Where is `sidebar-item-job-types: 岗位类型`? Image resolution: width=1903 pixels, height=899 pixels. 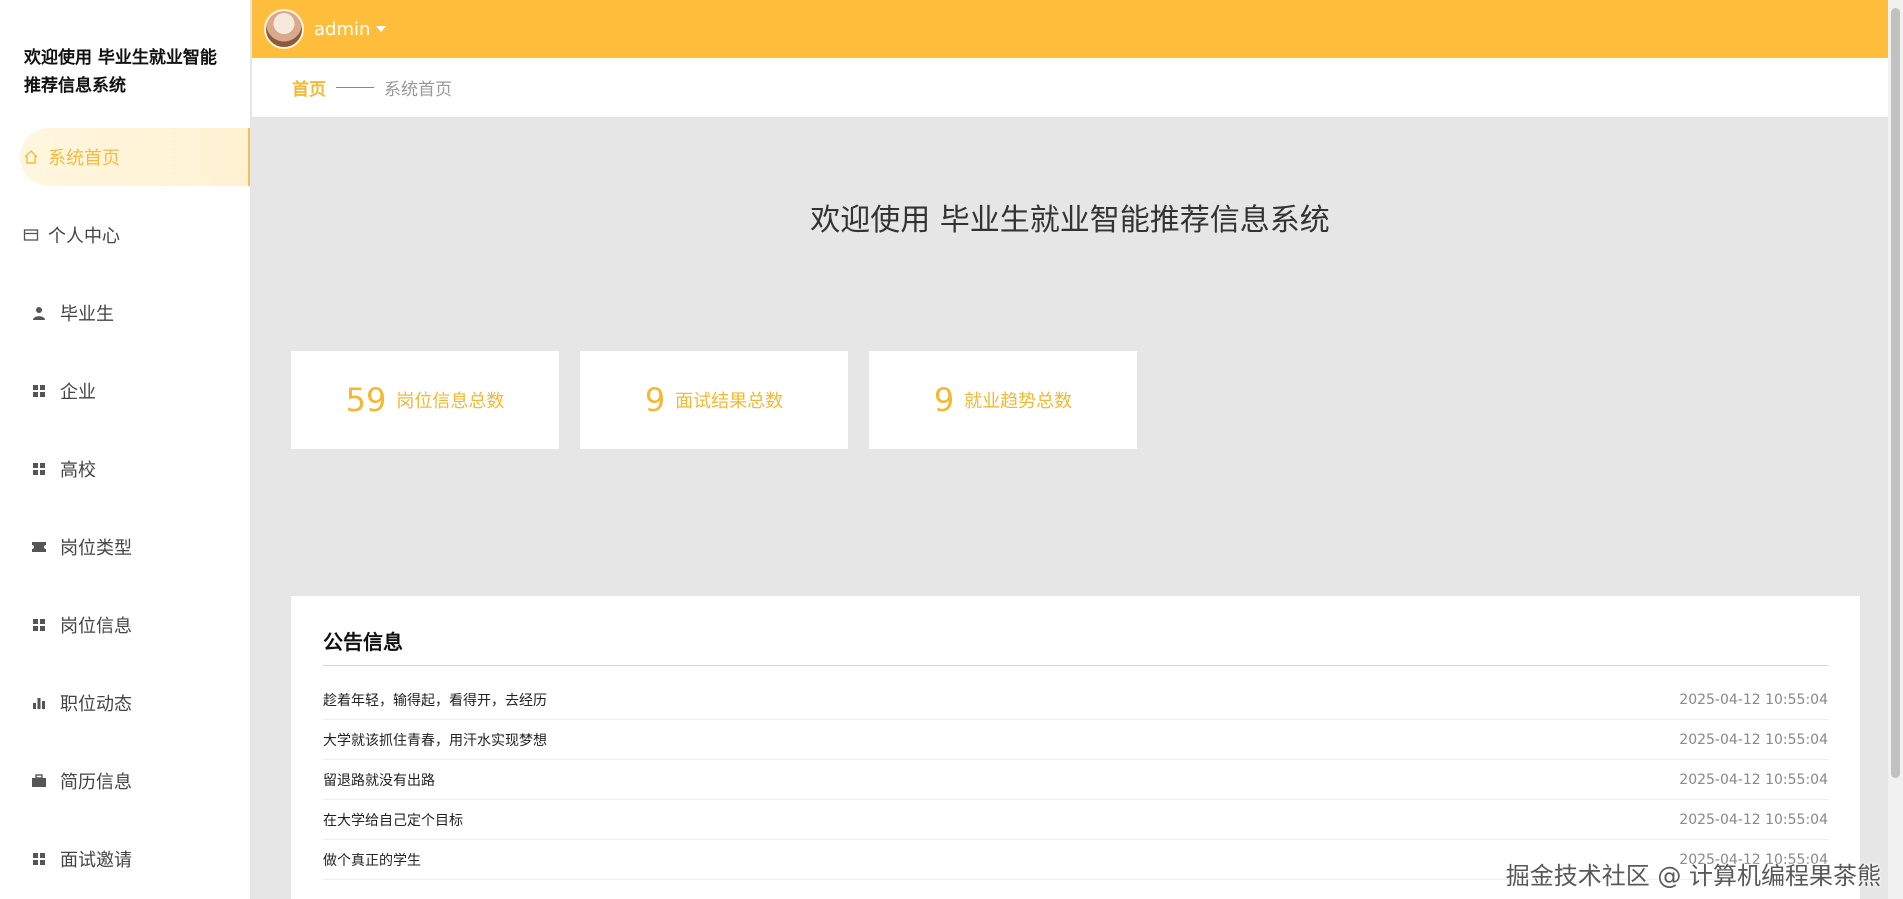
sidebar-item-job-types: 岗位类型 is located at coordinates (125, 547).